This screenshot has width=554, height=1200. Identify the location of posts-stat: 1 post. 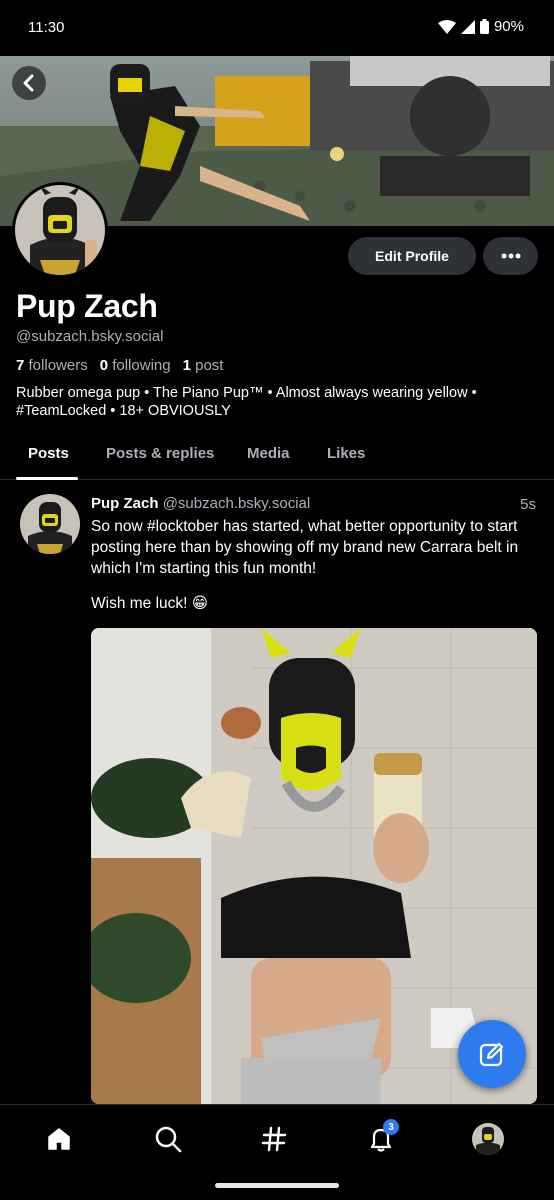
(203, 365).